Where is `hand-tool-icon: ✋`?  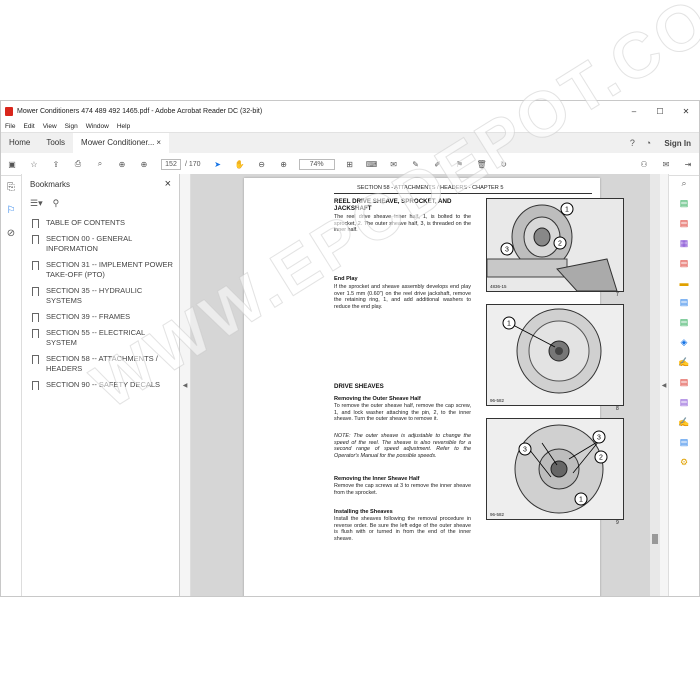
hand-tool-icon: ✋ is located at coordinates (240, 164).